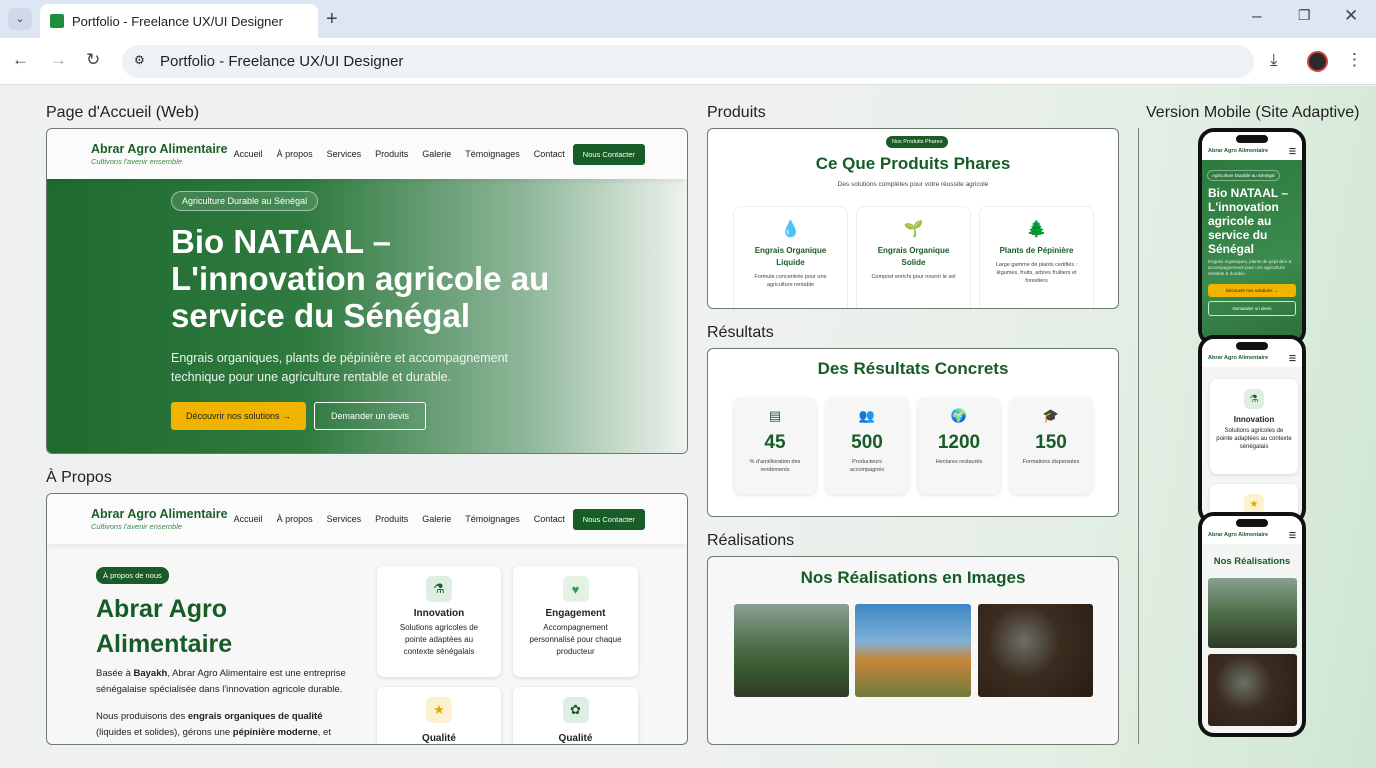 This screenshot has width=1376, height=768. Describe the element at coordinates (959, 442) in the screenshot. I see `stat-value: 1200` at that location.